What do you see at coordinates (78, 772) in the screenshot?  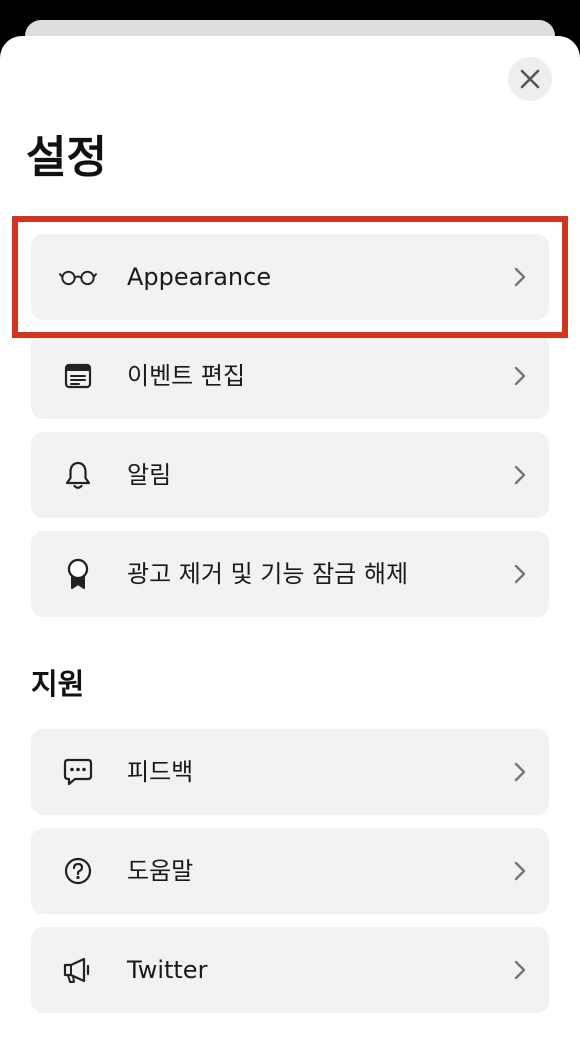 I see `chat-bubble-icon` at bounding box center [78, 772].